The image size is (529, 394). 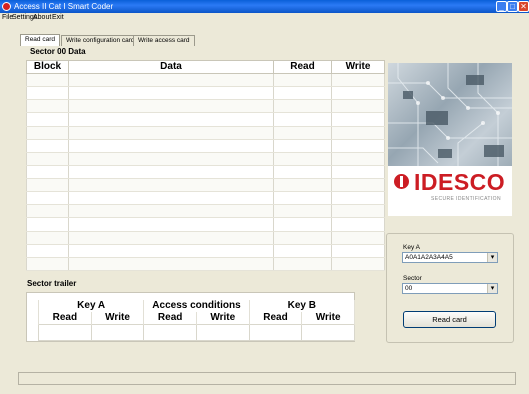 What do you see at coordinates (47, 67) in the screenshot?
I see `column-header-block: Block` at bounding box center [47, 67].